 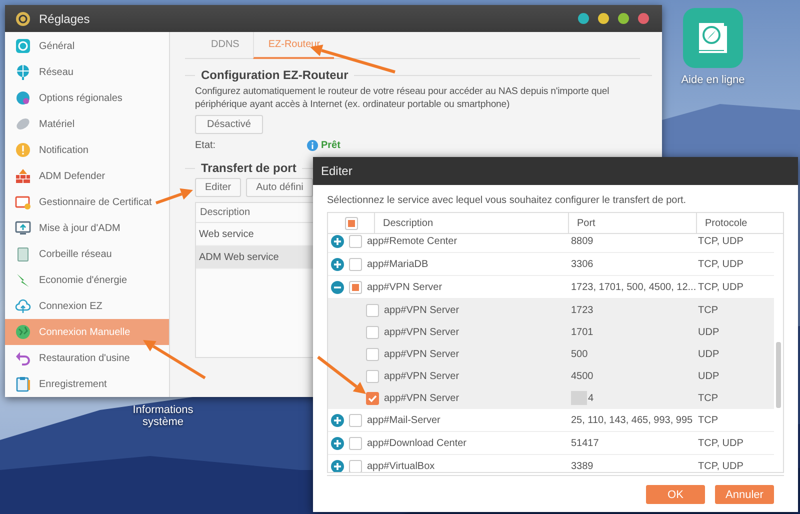 I want to click on sidebar-item: Restauration d'usine, so click(x=87, y=358).